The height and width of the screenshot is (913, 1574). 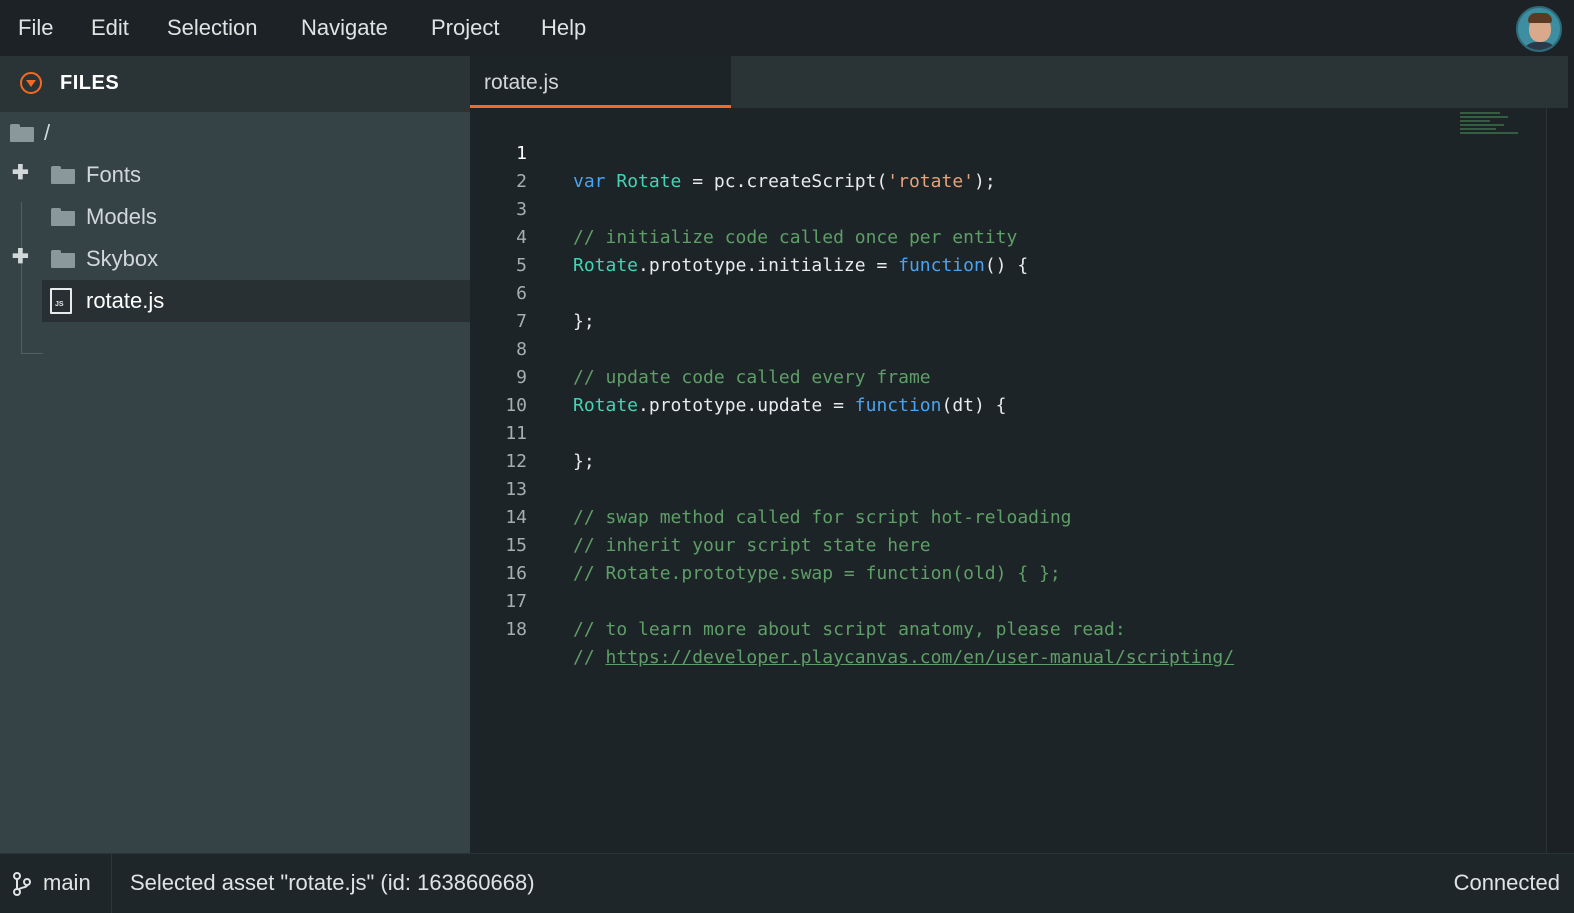 What do you see at coordinates (521, 82) in the screenshot?
I see `tab-label: rotate.js` at bounding box center [521, 82].